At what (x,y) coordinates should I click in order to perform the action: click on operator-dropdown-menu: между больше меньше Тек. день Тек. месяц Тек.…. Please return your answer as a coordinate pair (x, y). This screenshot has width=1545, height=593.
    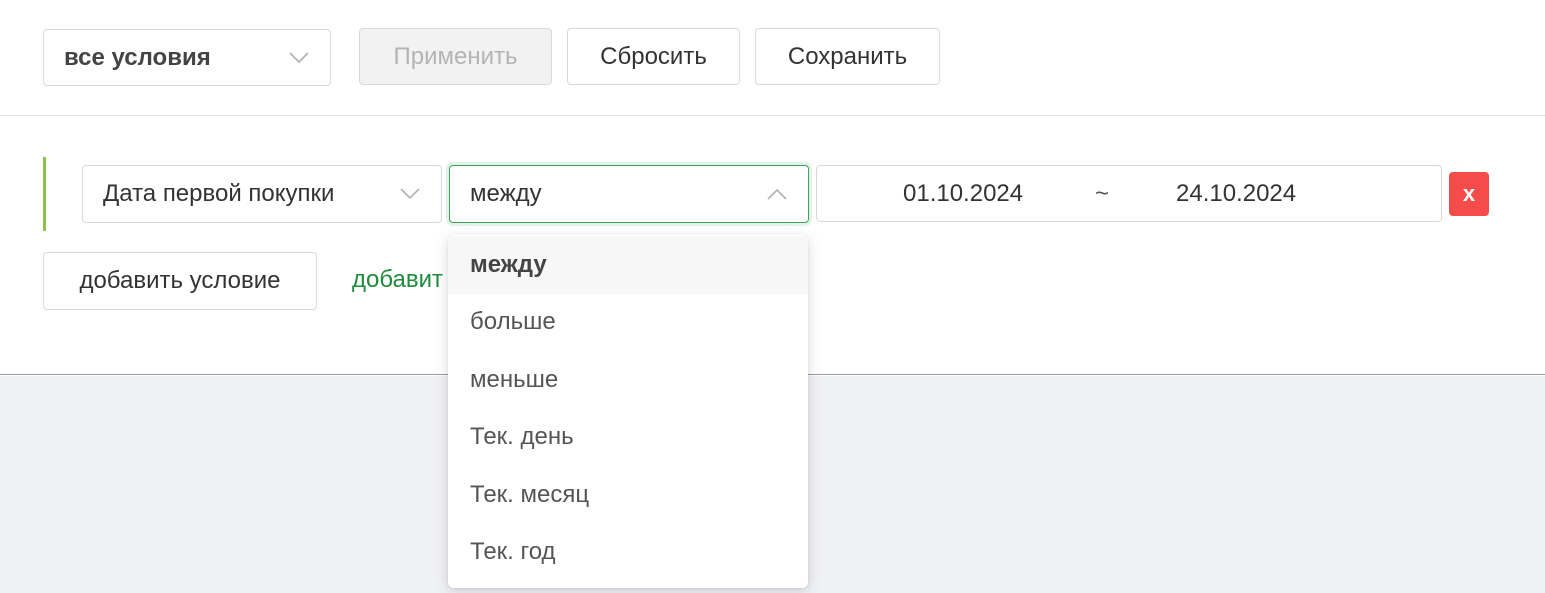
    Looking at the image, I should click on (628, 411).